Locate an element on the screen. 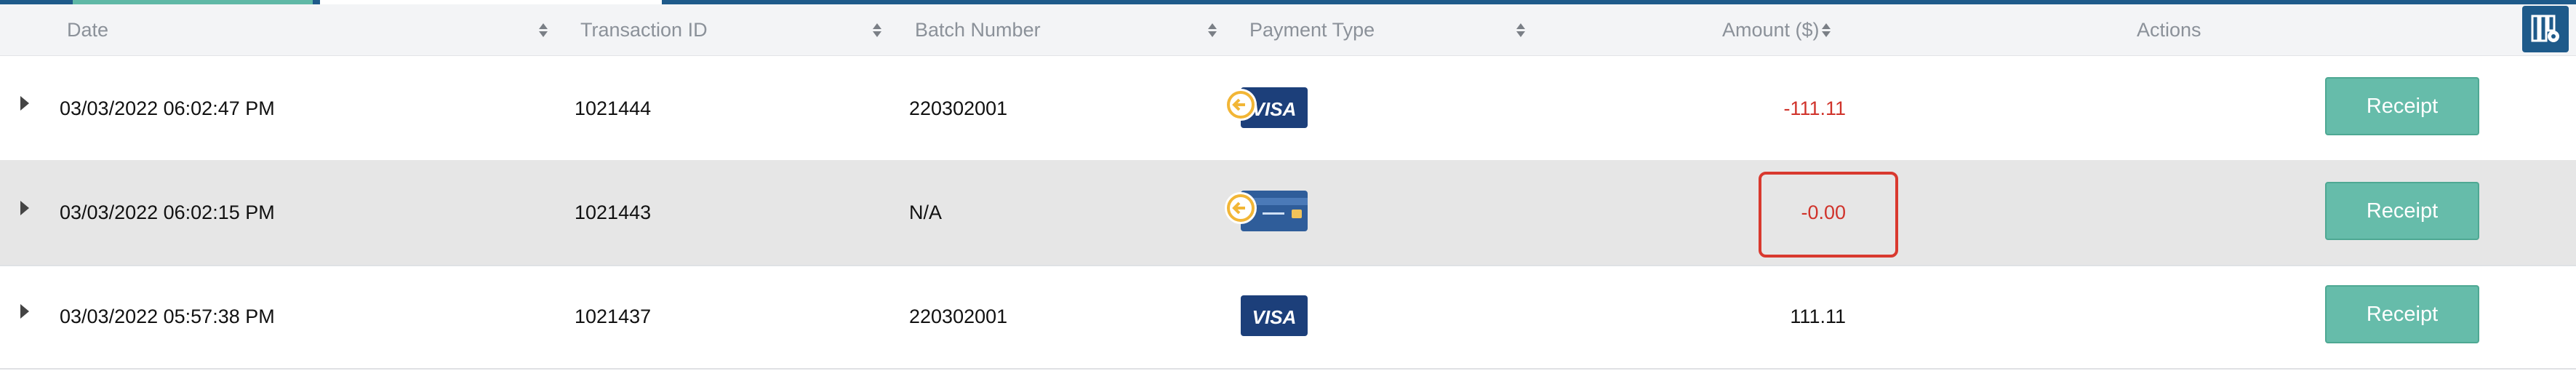 This screenshot has width=2576, height=371. amount-cell: 111.11 is located at coordinates (1818, 316).